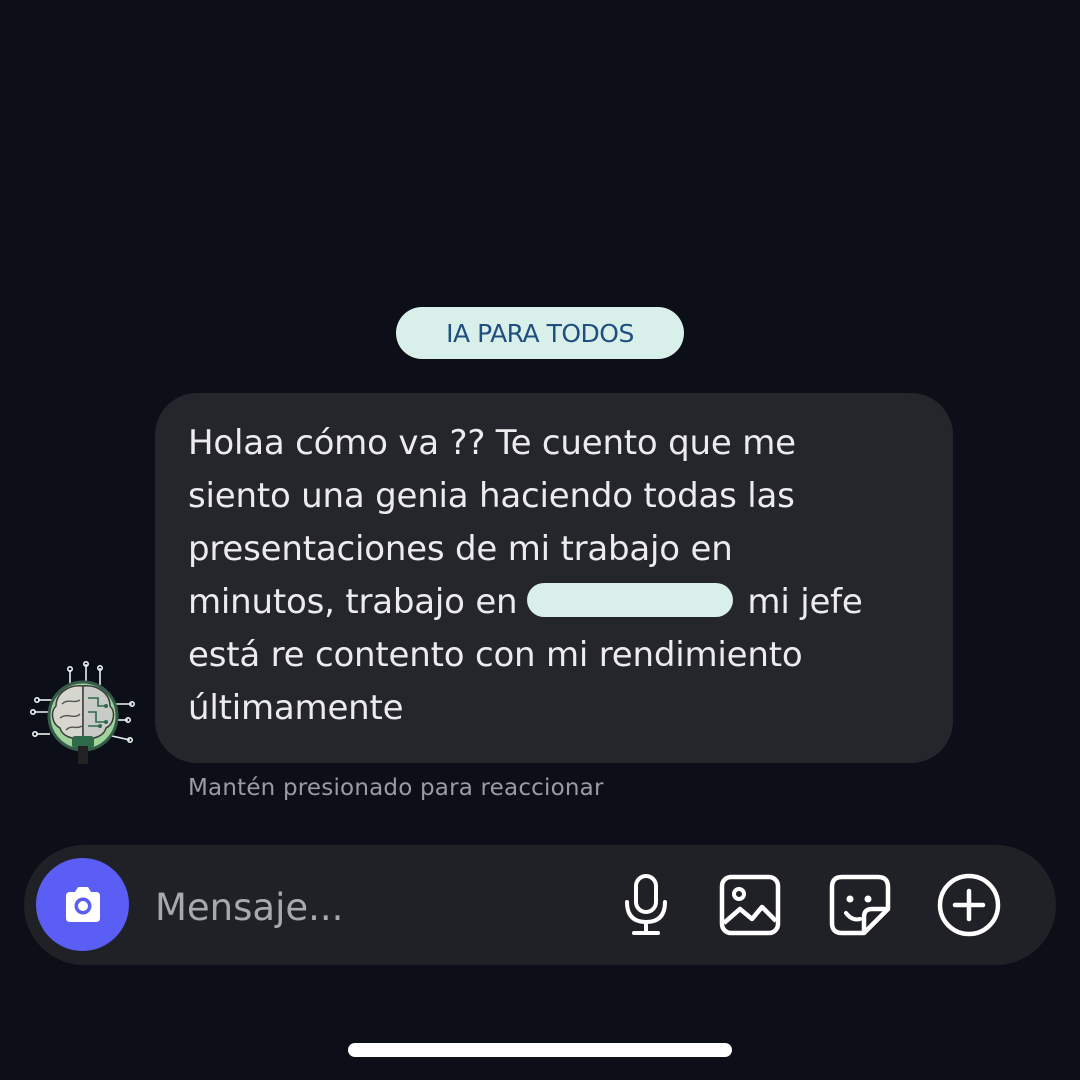 Image resolution: width=1080 pixels, height=1080 pixels. I want to click on sender-avatar, so click(83, 715).